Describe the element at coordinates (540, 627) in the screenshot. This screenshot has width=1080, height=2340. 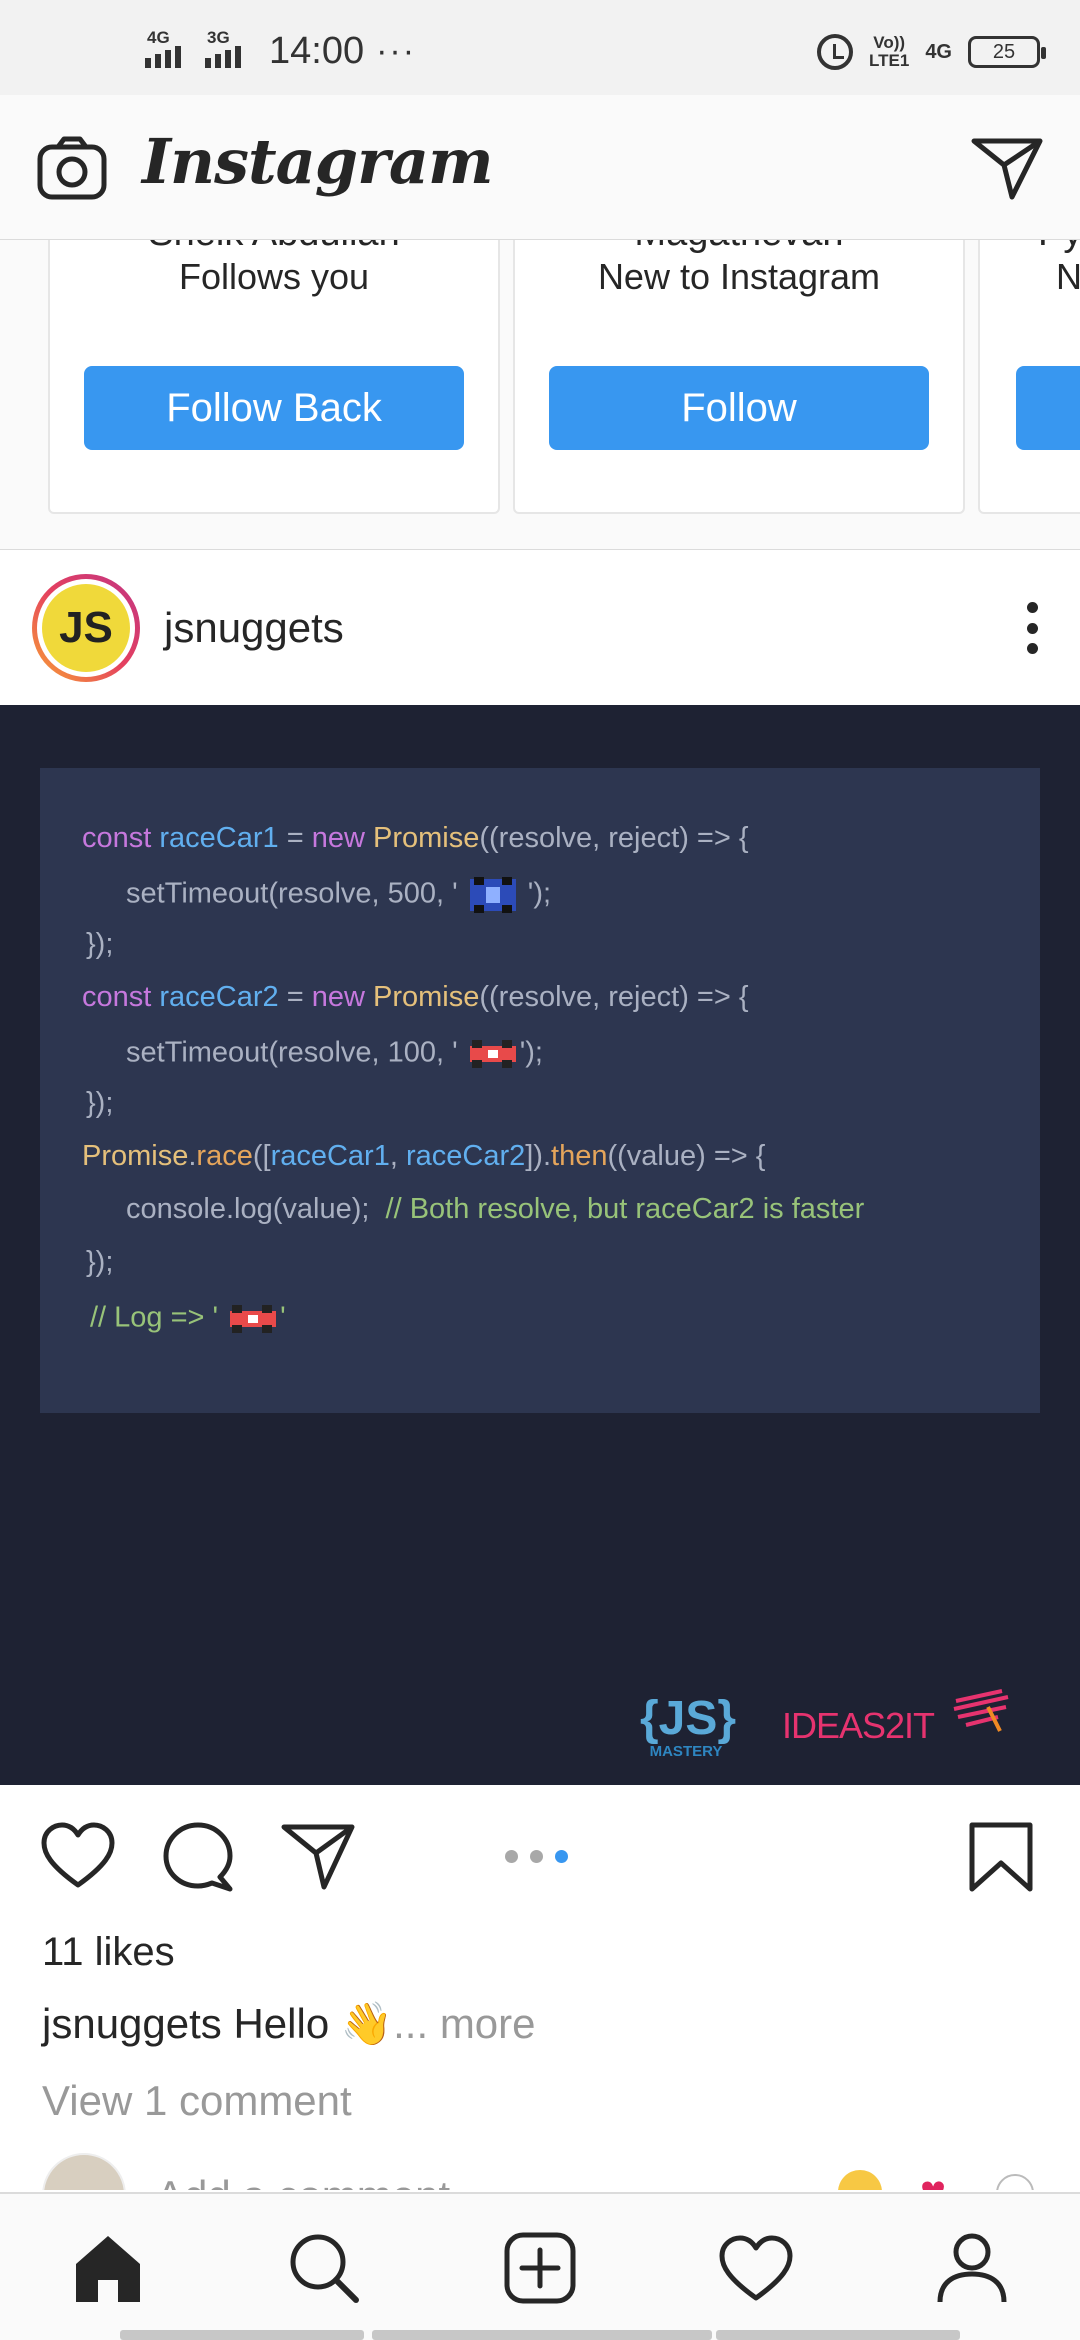
I see `post-header: JS jsnuggets` at that location.